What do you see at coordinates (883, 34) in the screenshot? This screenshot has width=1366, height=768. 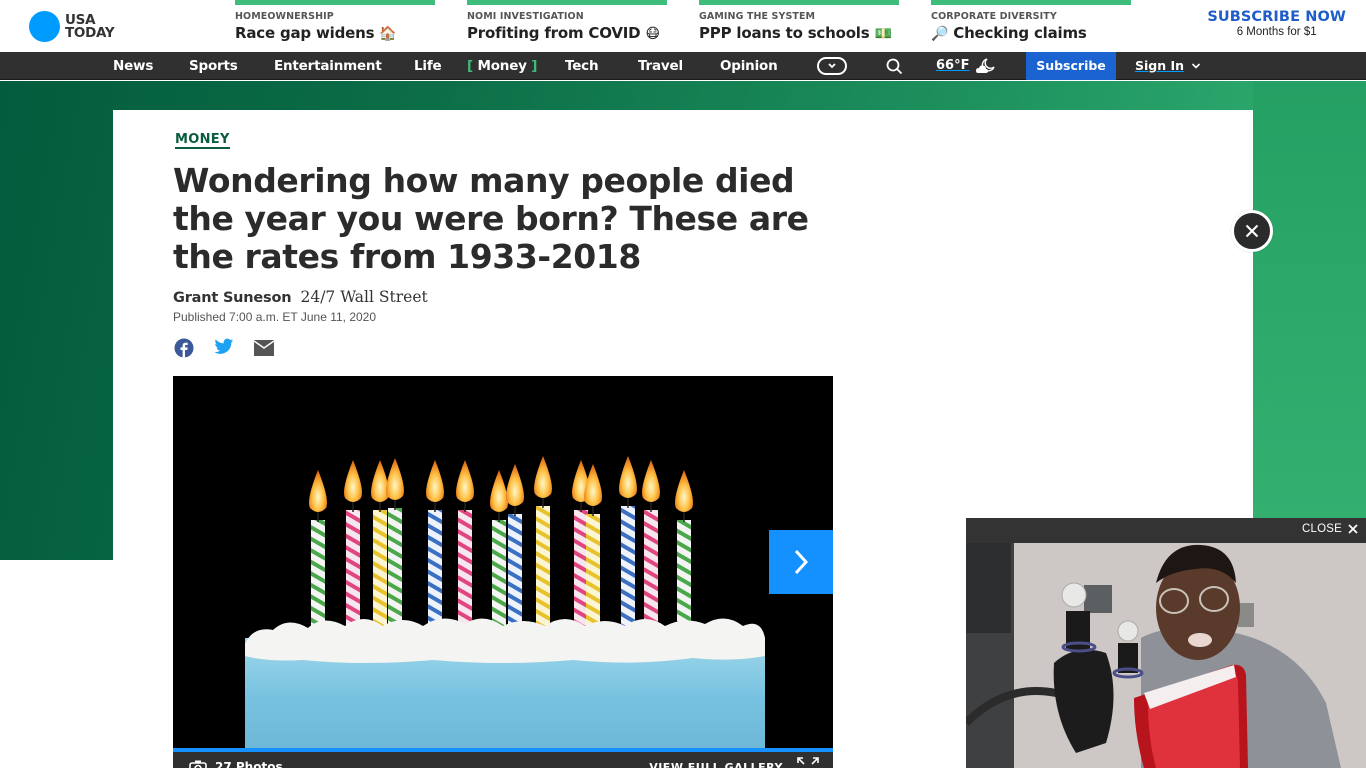 I see `money-icon: 💵` at bounding box center [883, 34].